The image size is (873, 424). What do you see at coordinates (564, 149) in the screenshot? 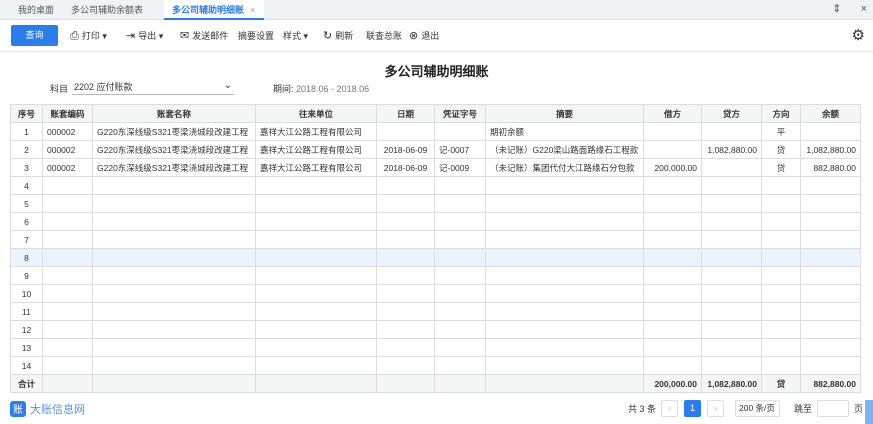
I see `cell-summary: （未记账）G220梁山路面路缘石工程款` at bounding box center [564, 149].